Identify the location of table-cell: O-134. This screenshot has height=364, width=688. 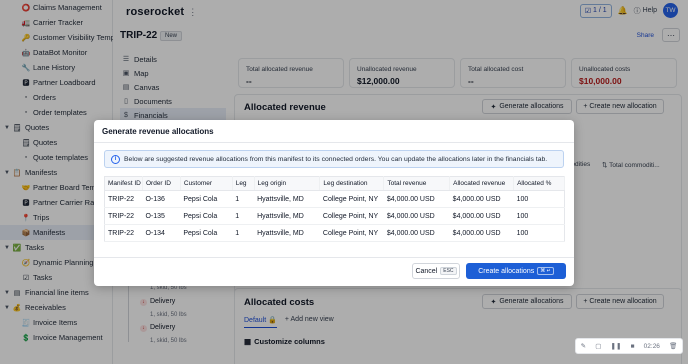
(161, 233).